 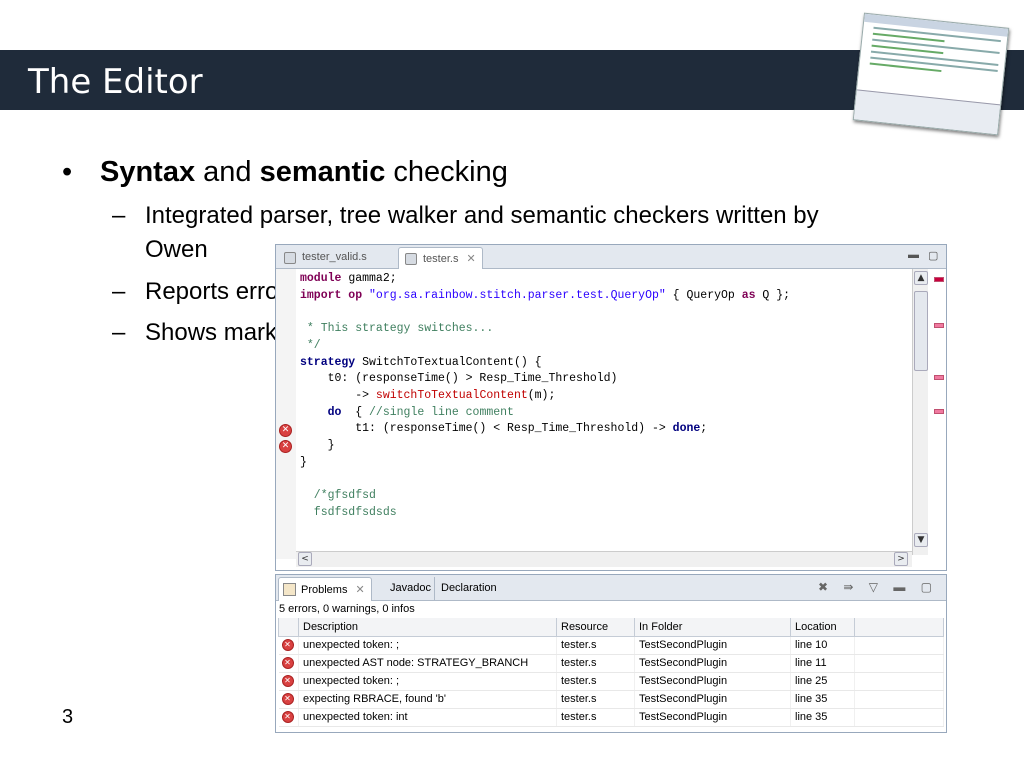 What do you see at coordinates (115, 82) in the screenshot?
I see `slide-title: The Editor` at bounding box center [115, 82].